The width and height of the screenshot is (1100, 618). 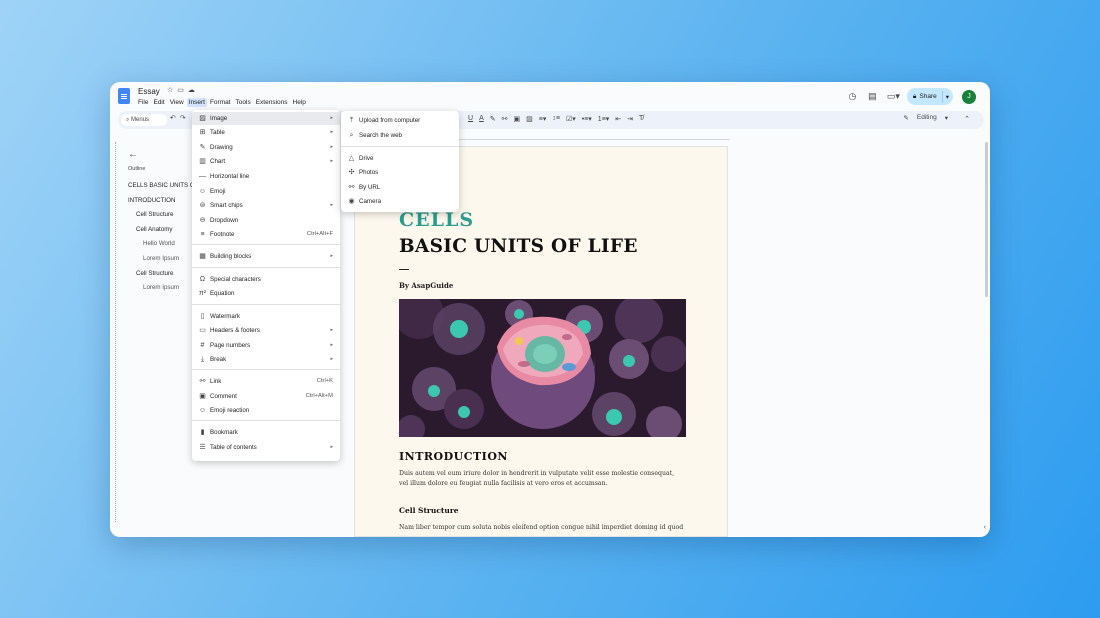 I want to click on insert-link-icon: ⚯, so click(x=505, y=119).